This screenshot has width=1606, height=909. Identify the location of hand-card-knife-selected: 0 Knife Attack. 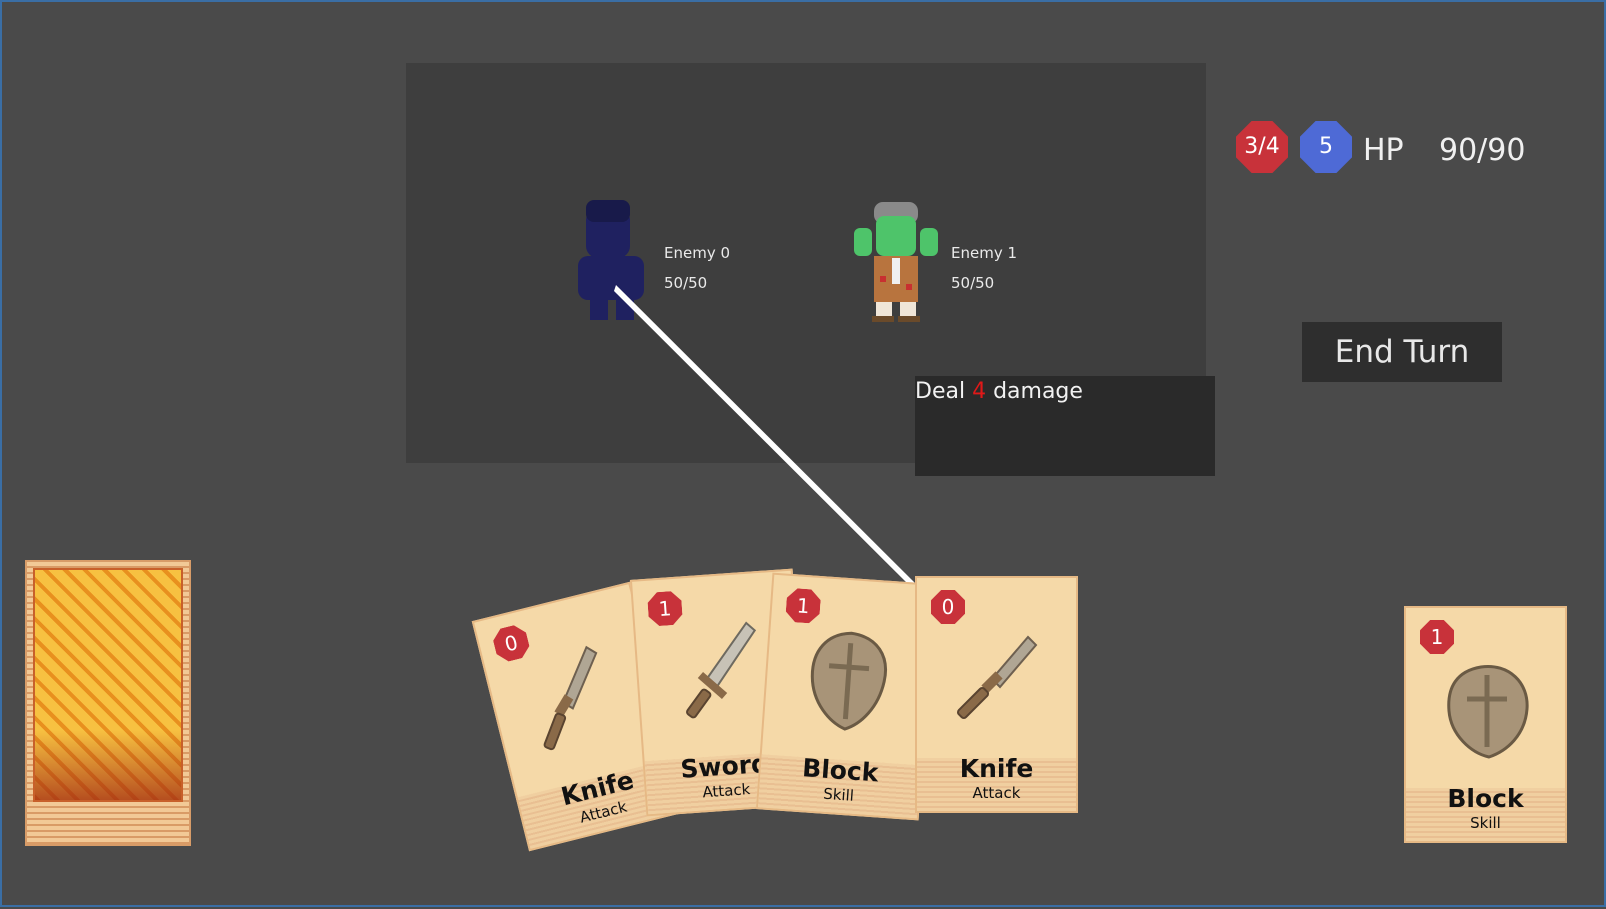
(996, 694).